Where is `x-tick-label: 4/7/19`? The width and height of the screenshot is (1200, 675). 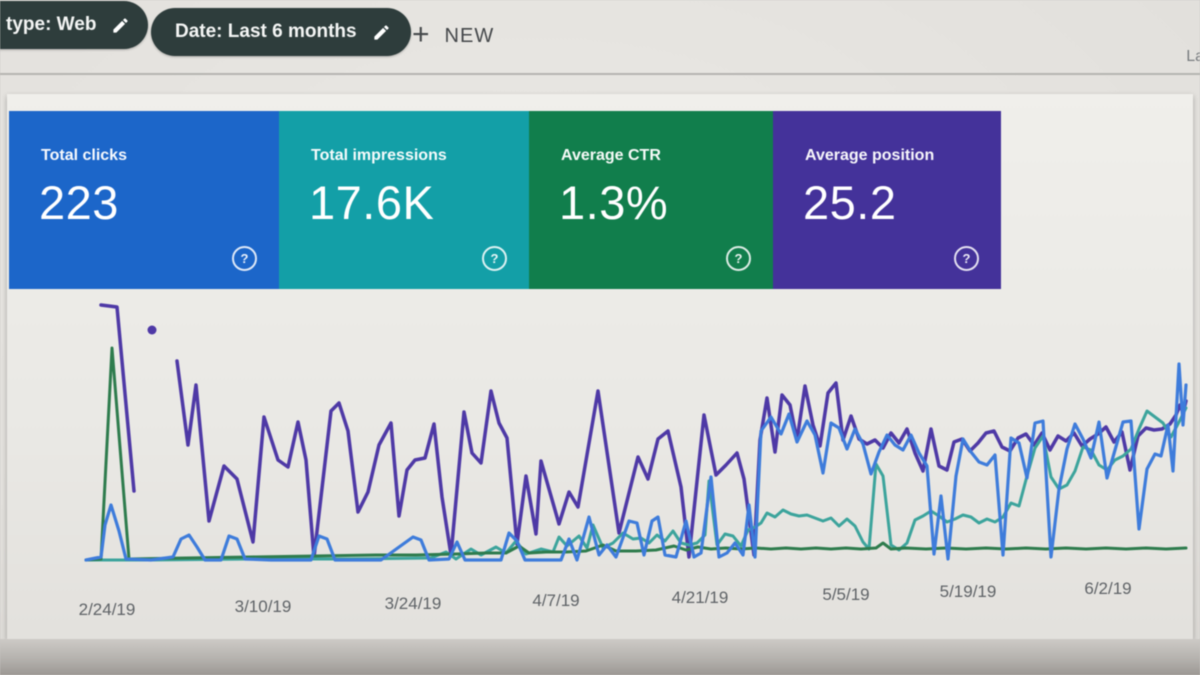
x-tick-label: 4/7/19 is located at coordinates (556, 600).